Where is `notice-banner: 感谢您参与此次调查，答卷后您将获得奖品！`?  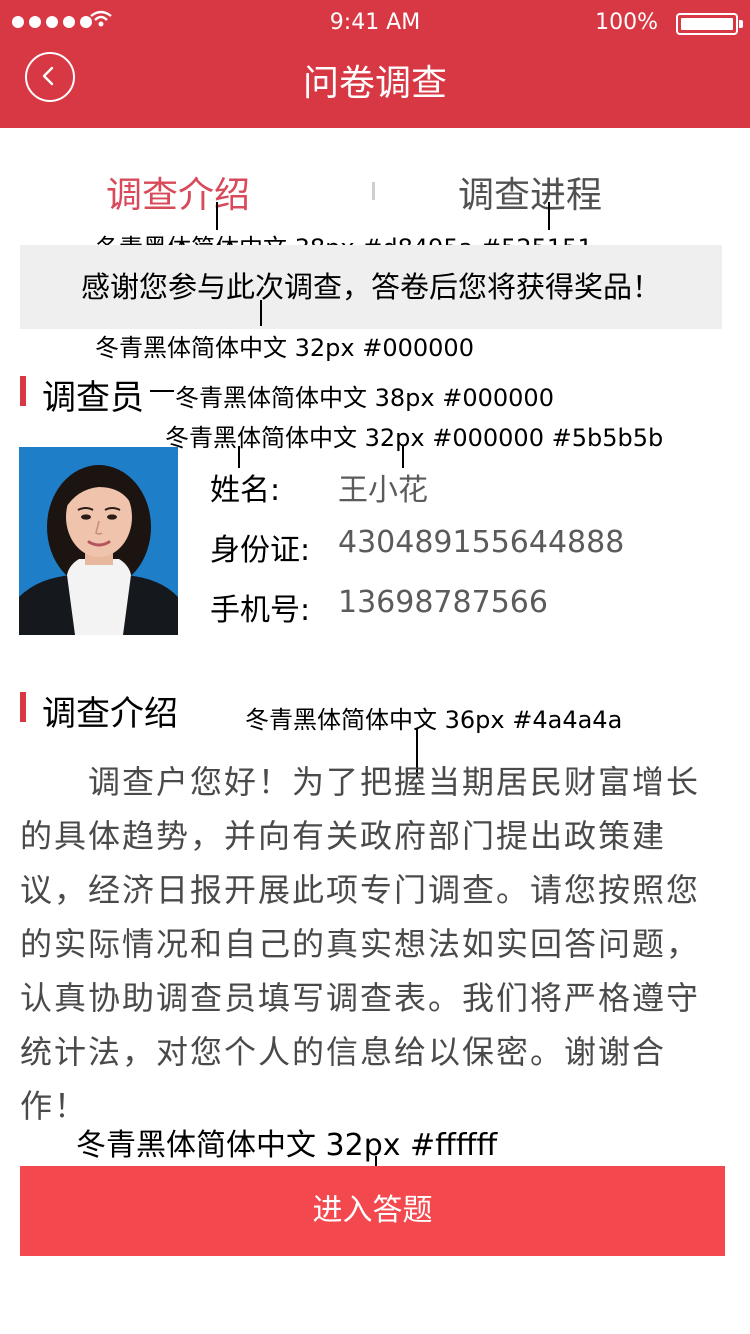 notice-banner: 感谢您参与此次调查，答卷后您将获得奖品！ is located at coordinates (371, 287).